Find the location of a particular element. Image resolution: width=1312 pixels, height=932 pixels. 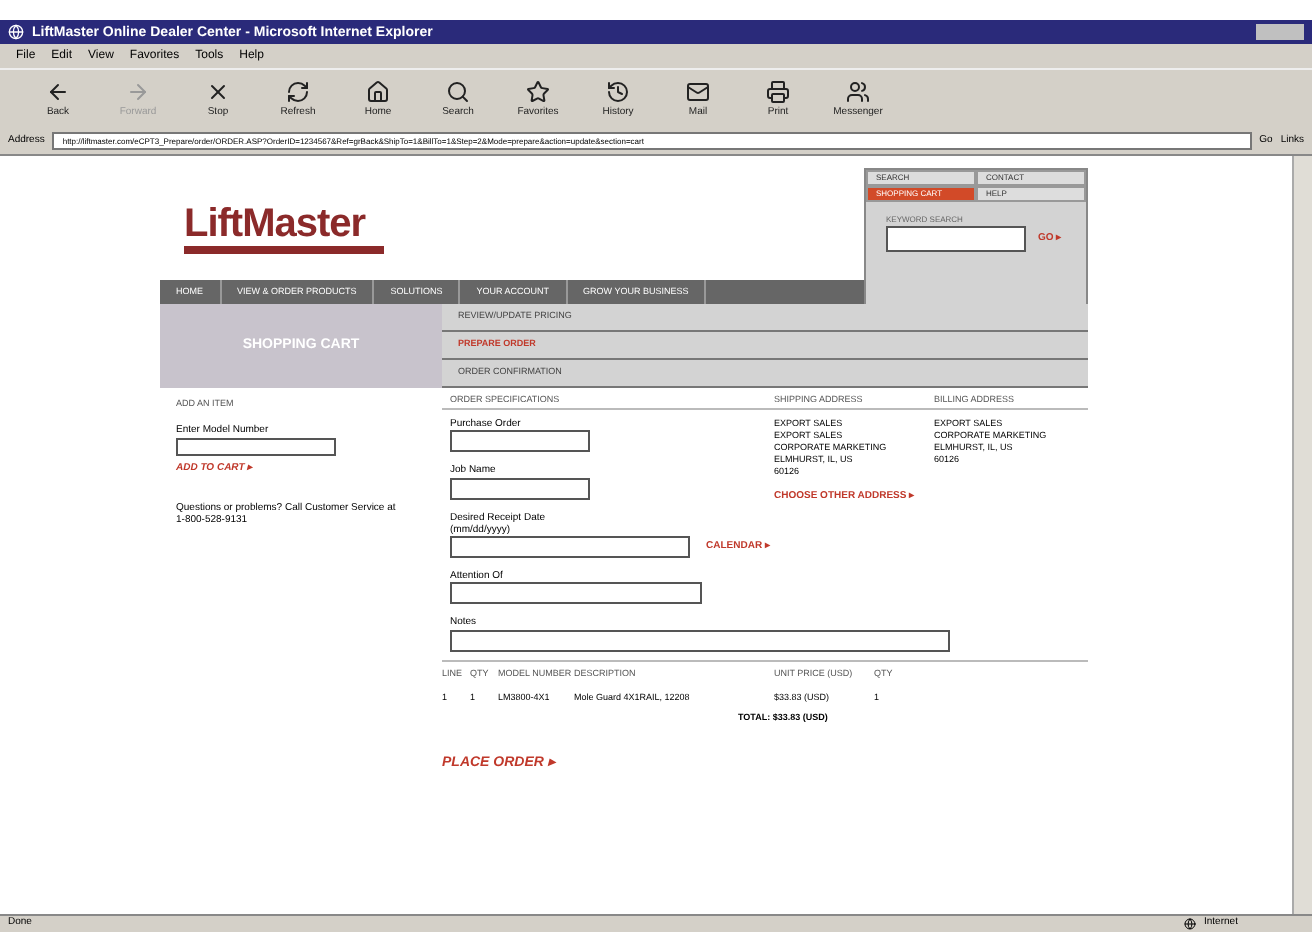

printer-icon is located at coordinates (778, 92).